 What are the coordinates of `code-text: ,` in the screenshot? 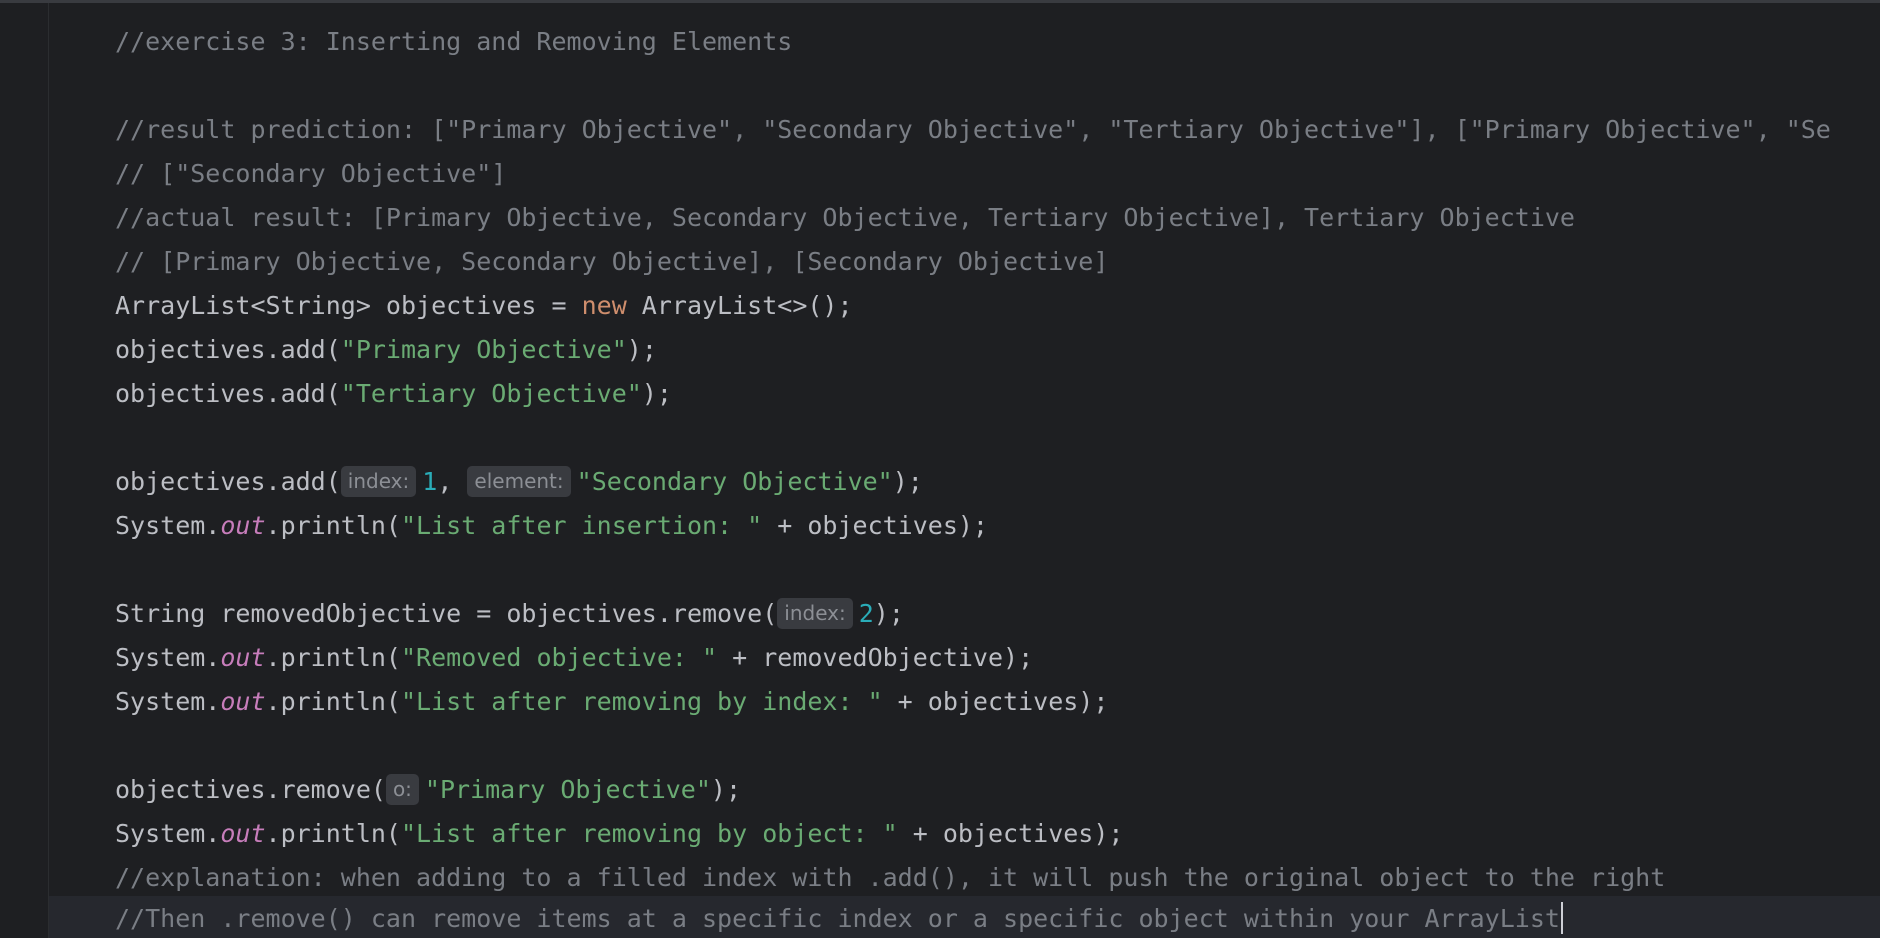 It's located at (452, 481).